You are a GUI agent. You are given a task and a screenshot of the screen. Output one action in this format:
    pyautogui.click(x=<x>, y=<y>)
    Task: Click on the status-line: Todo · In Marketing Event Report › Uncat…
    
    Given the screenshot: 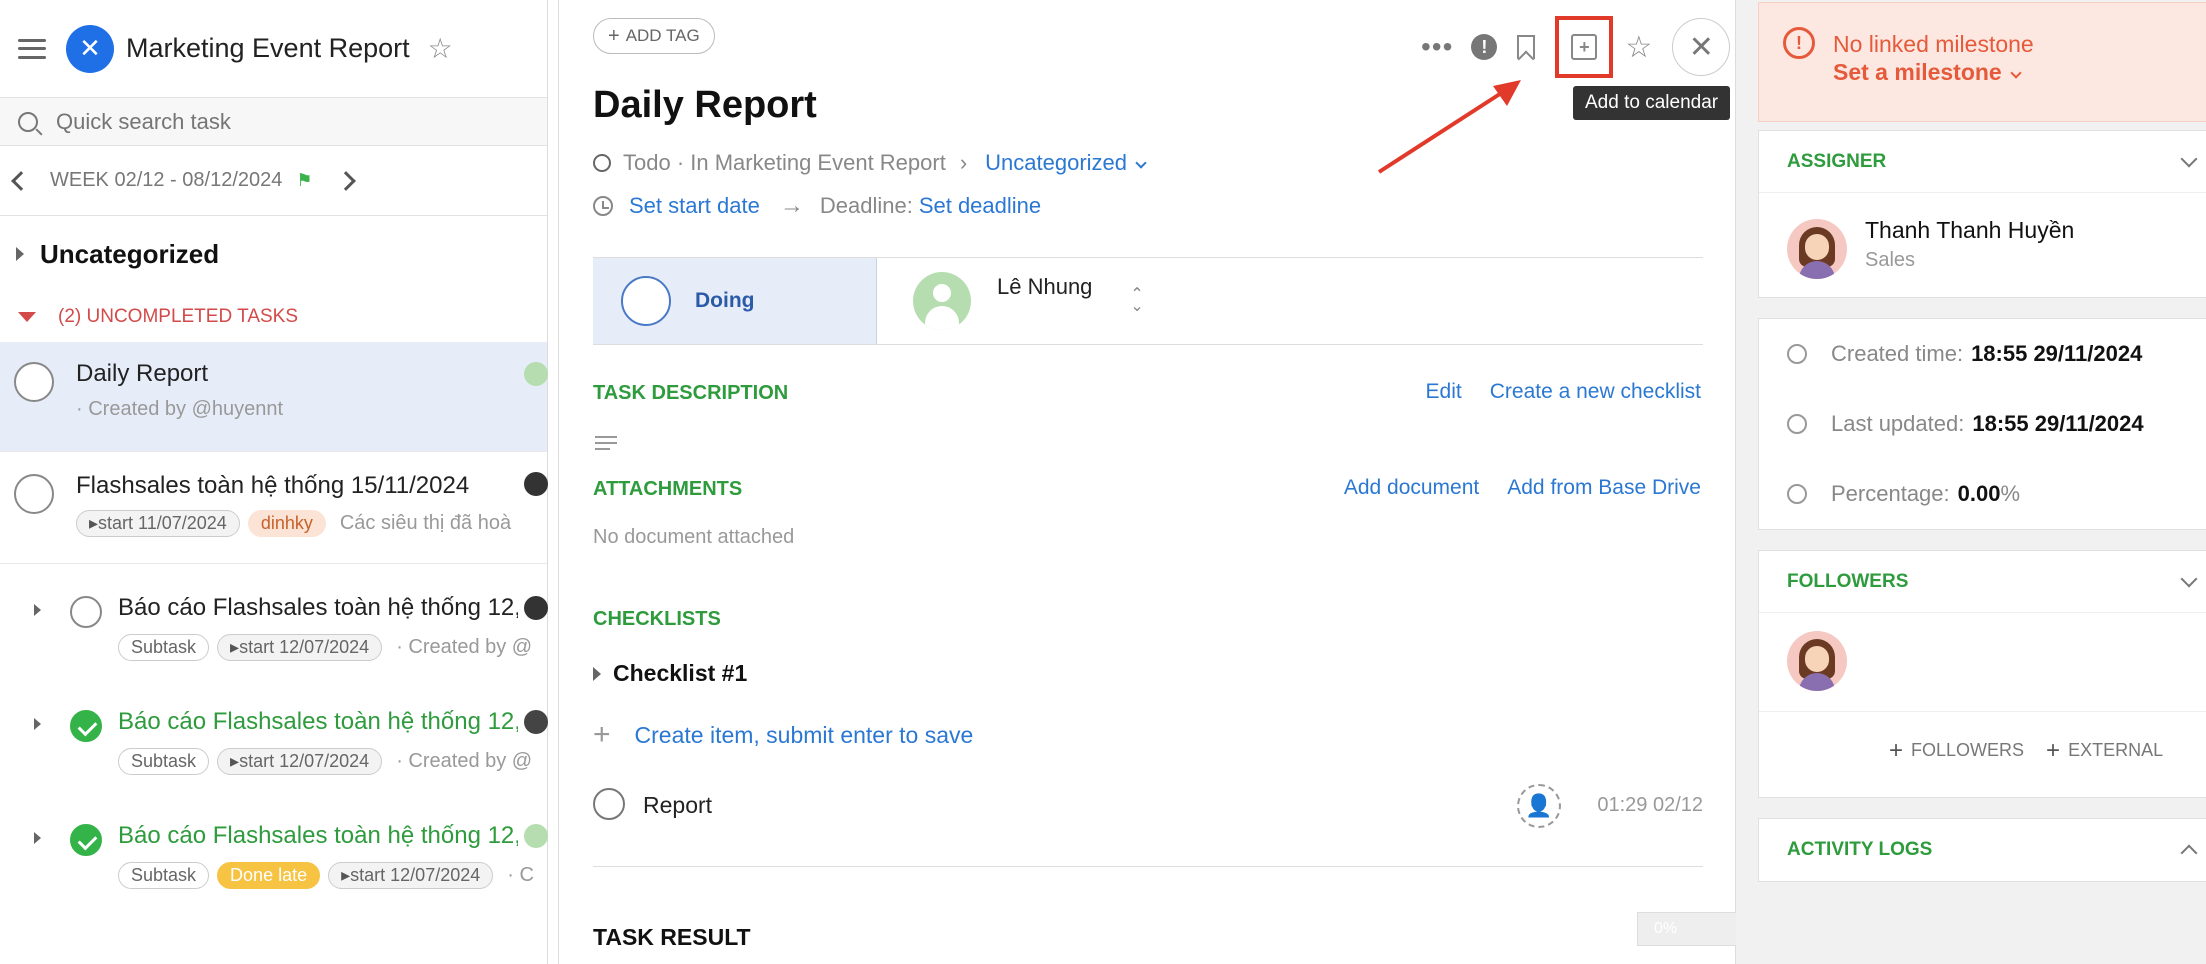 What is the action you would take?
    pyautogui.click(x=870, y=163)
    